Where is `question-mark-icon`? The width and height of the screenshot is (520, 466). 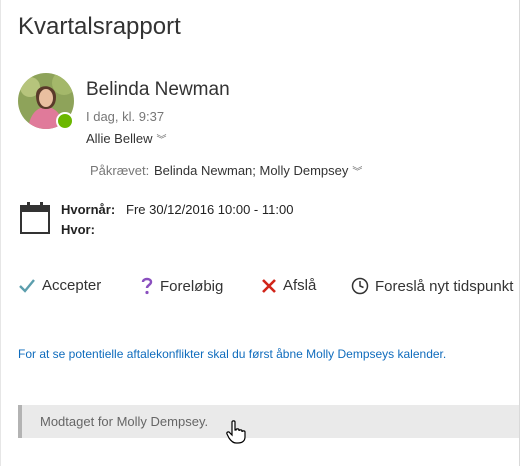 question-mark-icon is located at coordinates (147, 286).